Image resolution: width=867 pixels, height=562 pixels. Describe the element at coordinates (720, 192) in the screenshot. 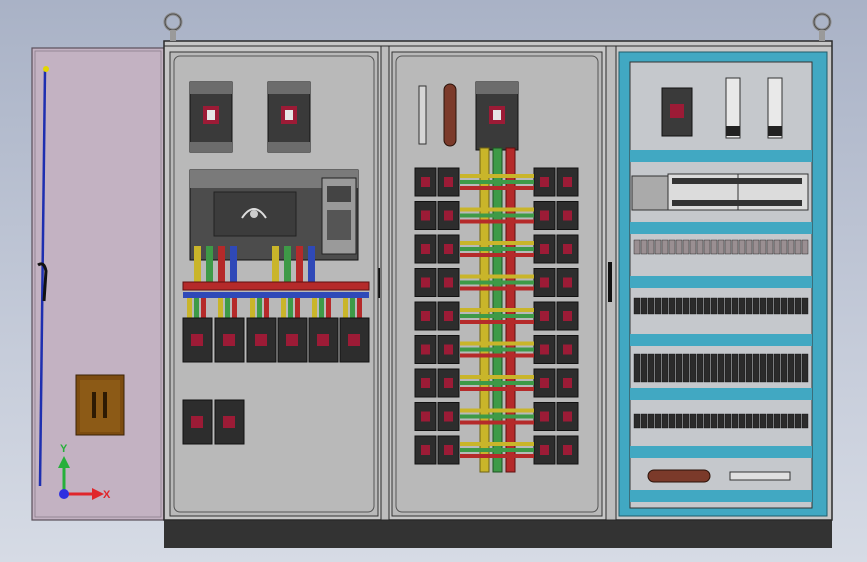

I see `plc-modules` at that location.